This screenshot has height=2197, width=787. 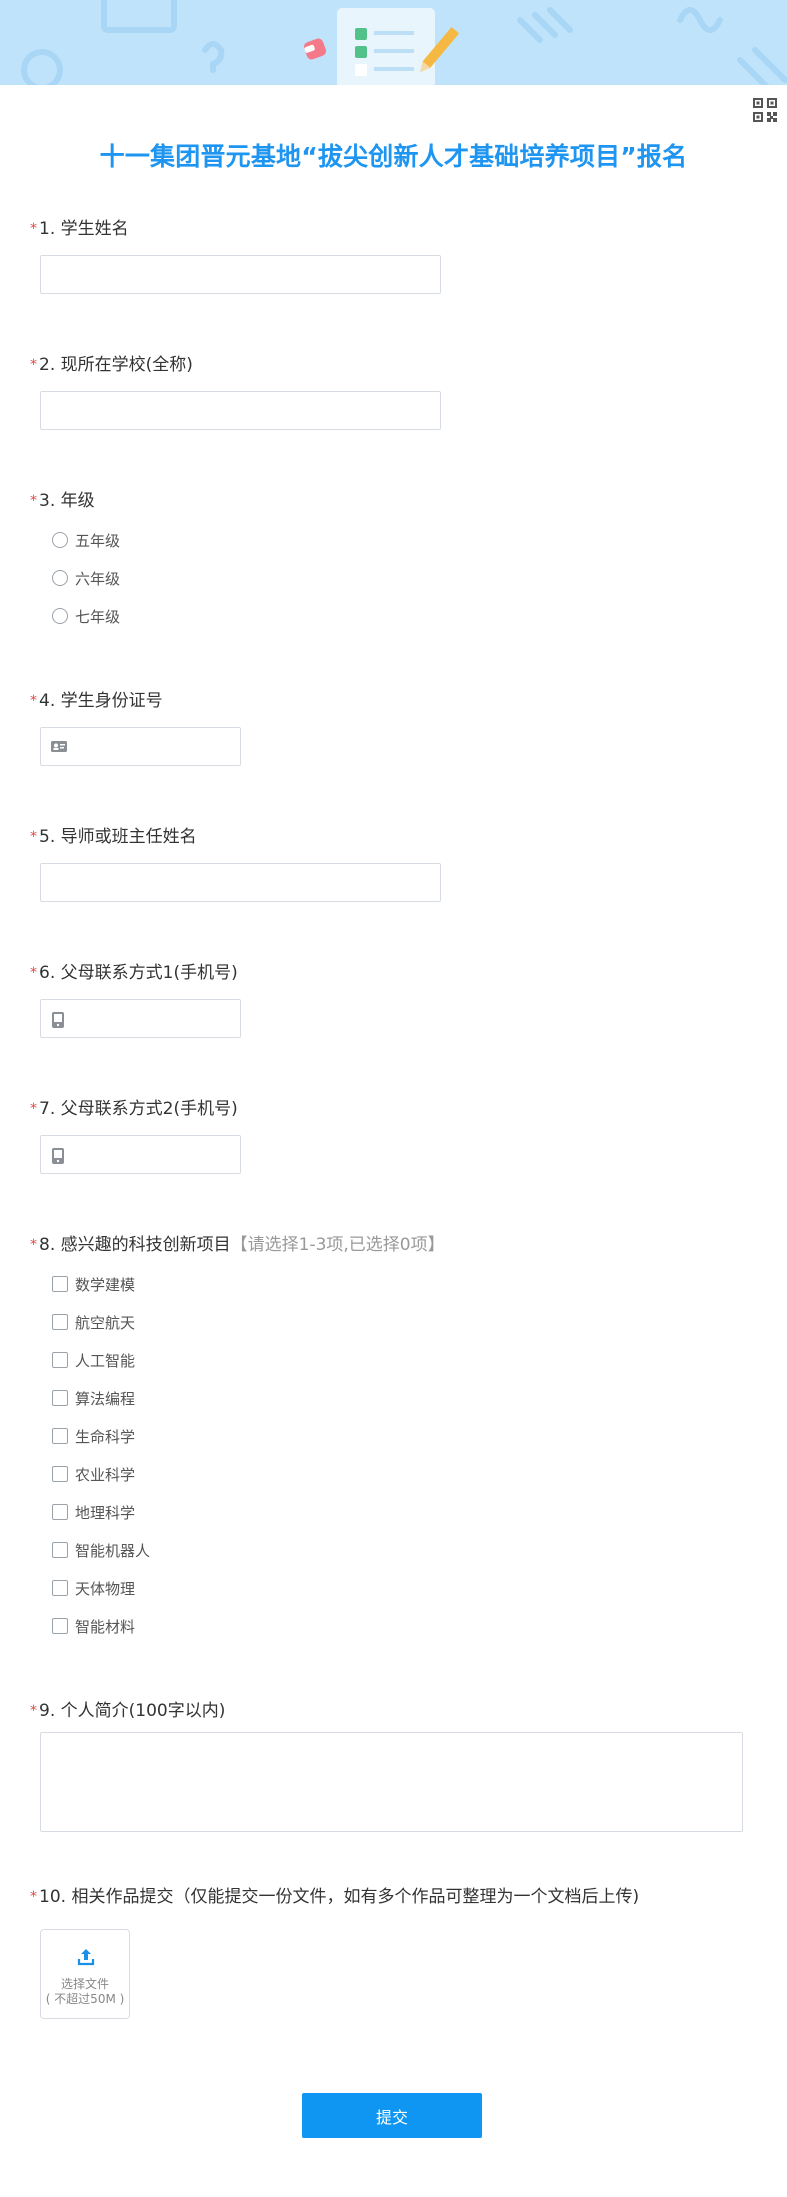 I want to click on interest-option: 地理科学, so click(x=93, y=1512).